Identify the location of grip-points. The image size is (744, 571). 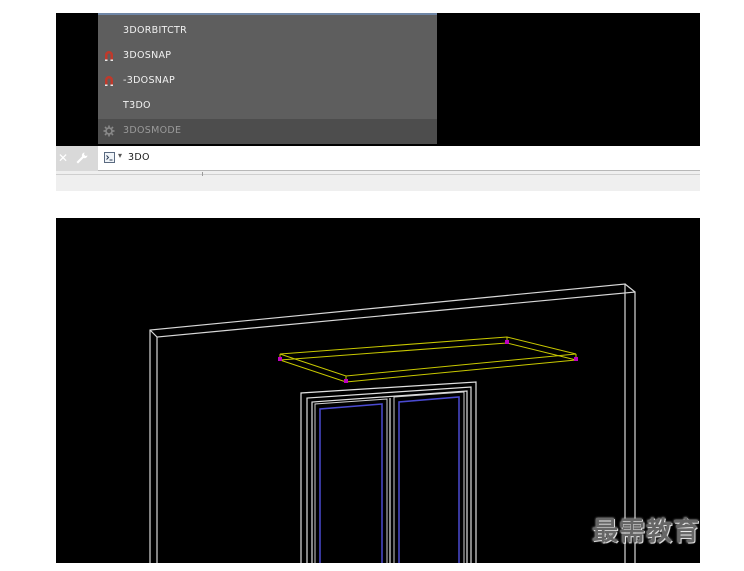
(428, 361).